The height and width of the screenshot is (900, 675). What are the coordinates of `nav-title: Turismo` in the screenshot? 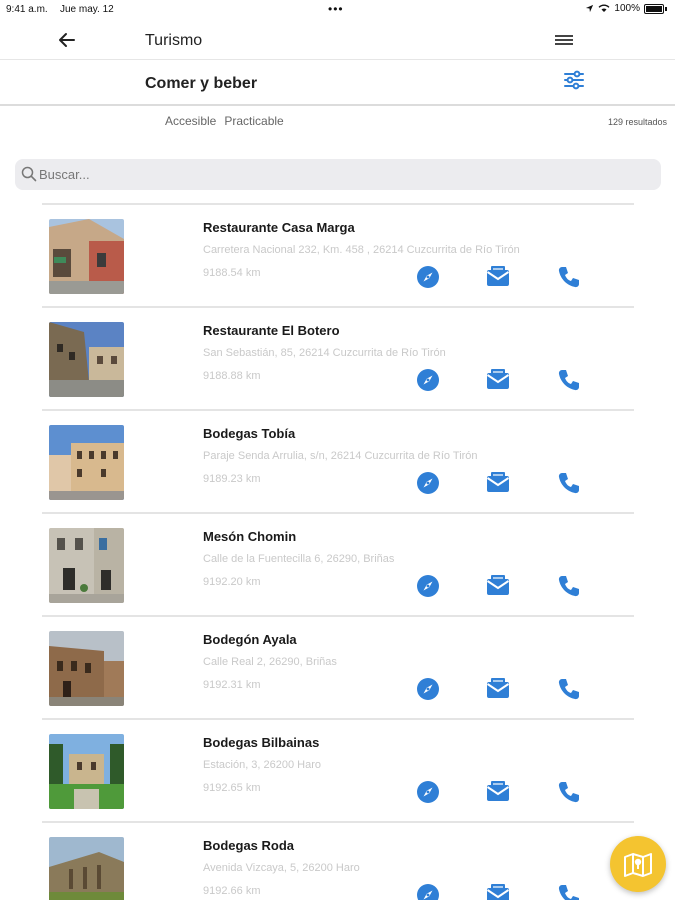 It's located at (174, 40).